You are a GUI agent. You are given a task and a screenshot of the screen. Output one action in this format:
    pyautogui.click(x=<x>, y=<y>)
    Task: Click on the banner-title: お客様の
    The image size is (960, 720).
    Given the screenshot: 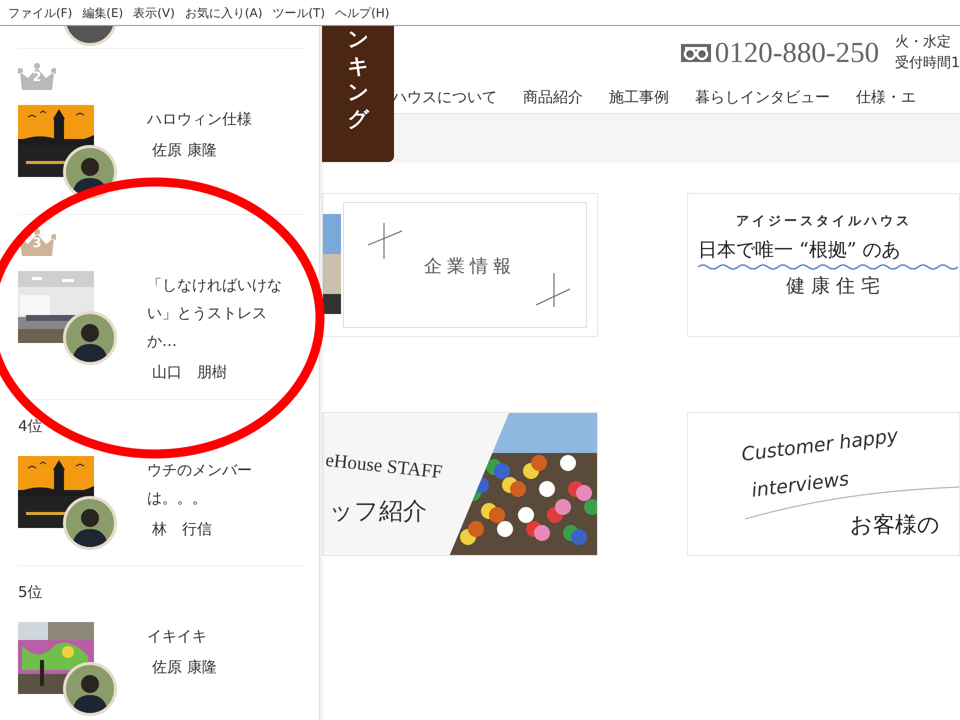 What is the action you would take?
    pyautogui.click(x=895, y=526)
    